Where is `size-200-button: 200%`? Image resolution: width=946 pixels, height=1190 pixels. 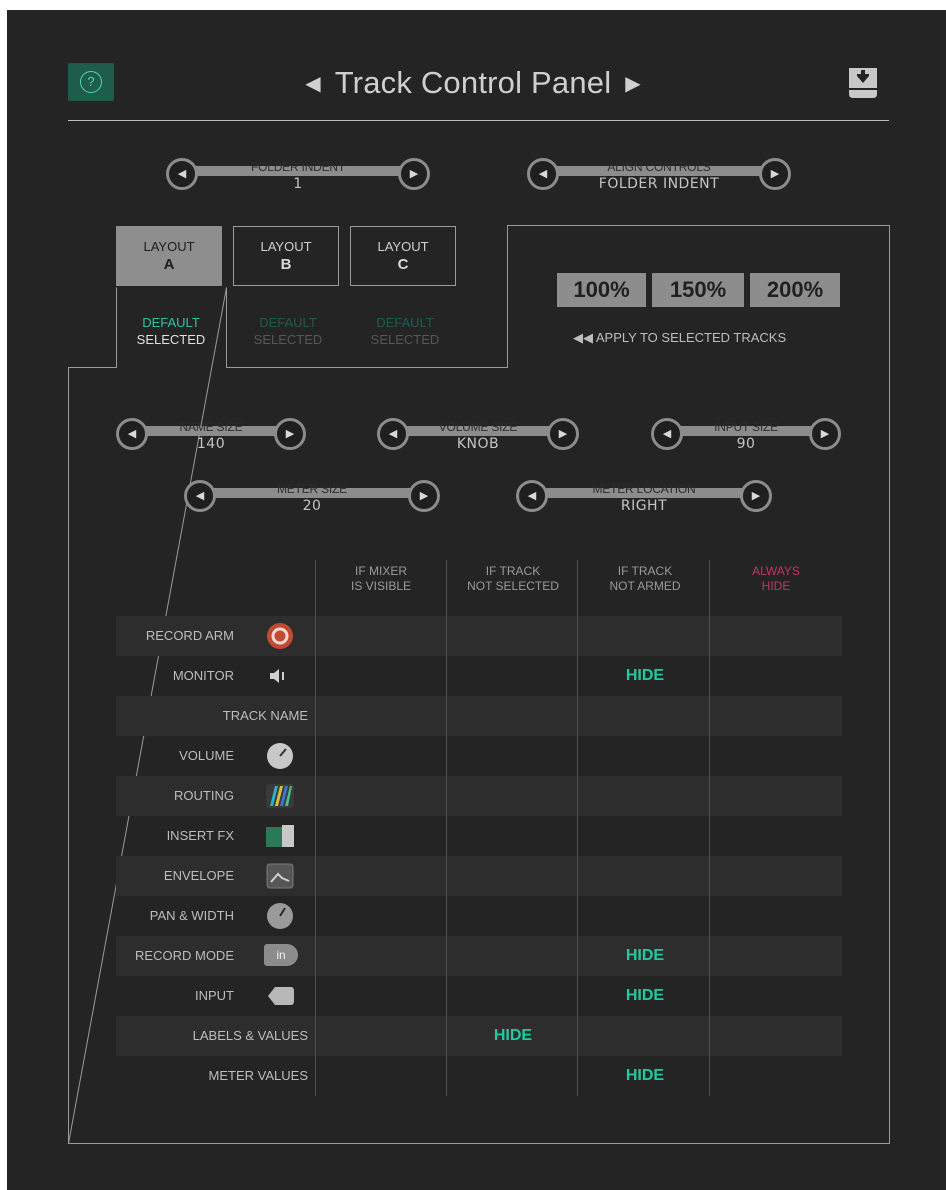 size-200-button: 200% is located at coordinates (795, 290).